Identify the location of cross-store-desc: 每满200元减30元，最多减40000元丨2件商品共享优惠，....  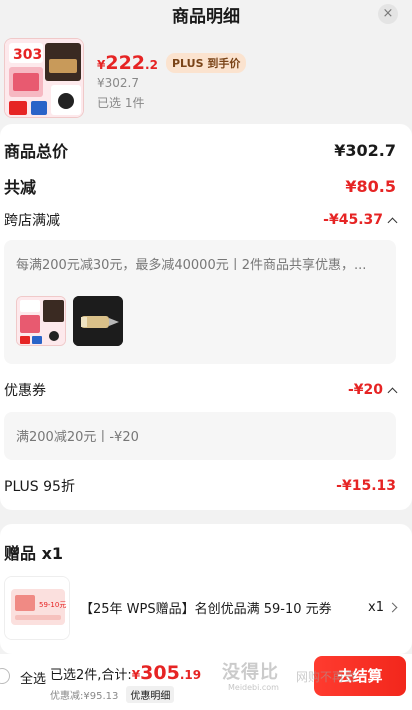
(191, 265).